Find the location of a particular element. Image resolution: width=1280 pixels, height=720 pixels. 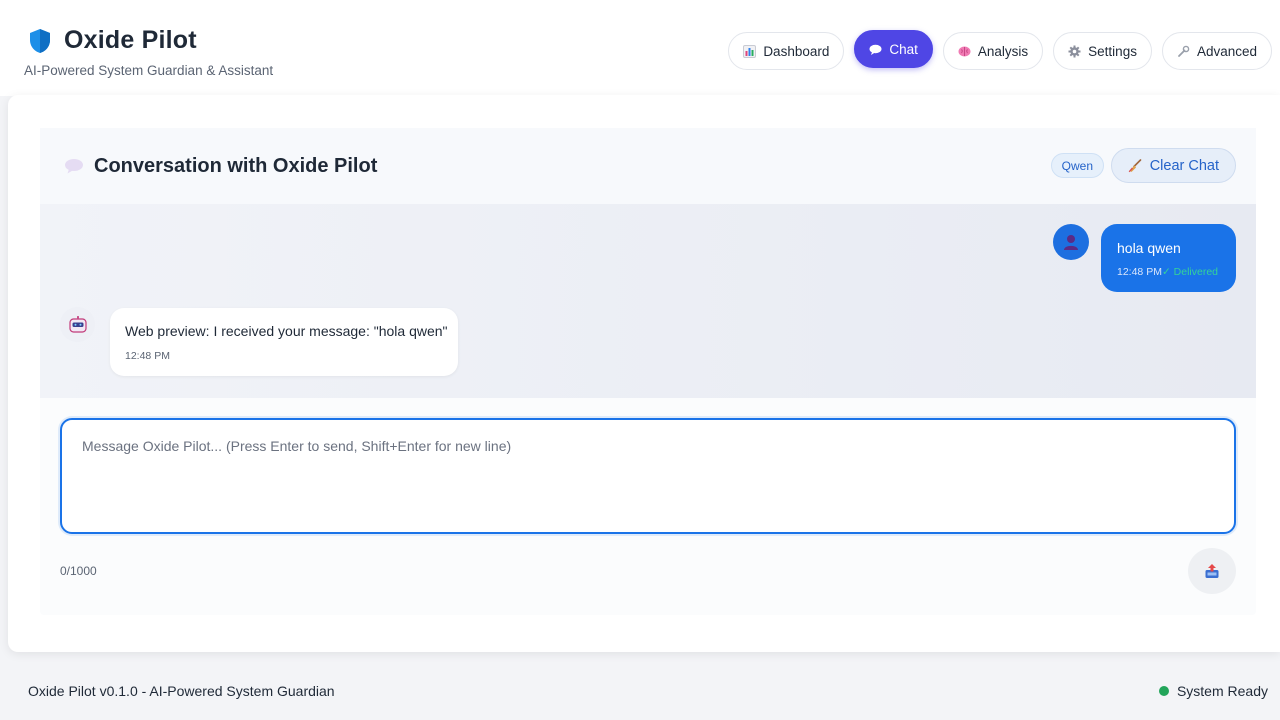

char-count: 0/1000 is located at coordinates (78, 571).